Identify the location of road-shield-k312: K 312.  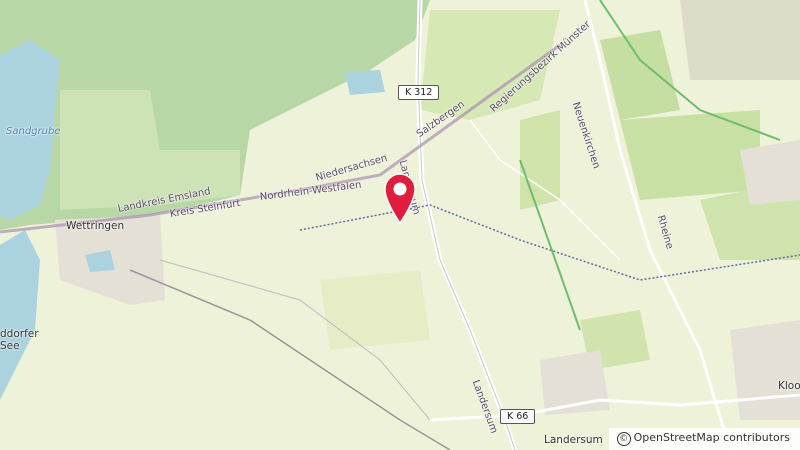
(419, 92).